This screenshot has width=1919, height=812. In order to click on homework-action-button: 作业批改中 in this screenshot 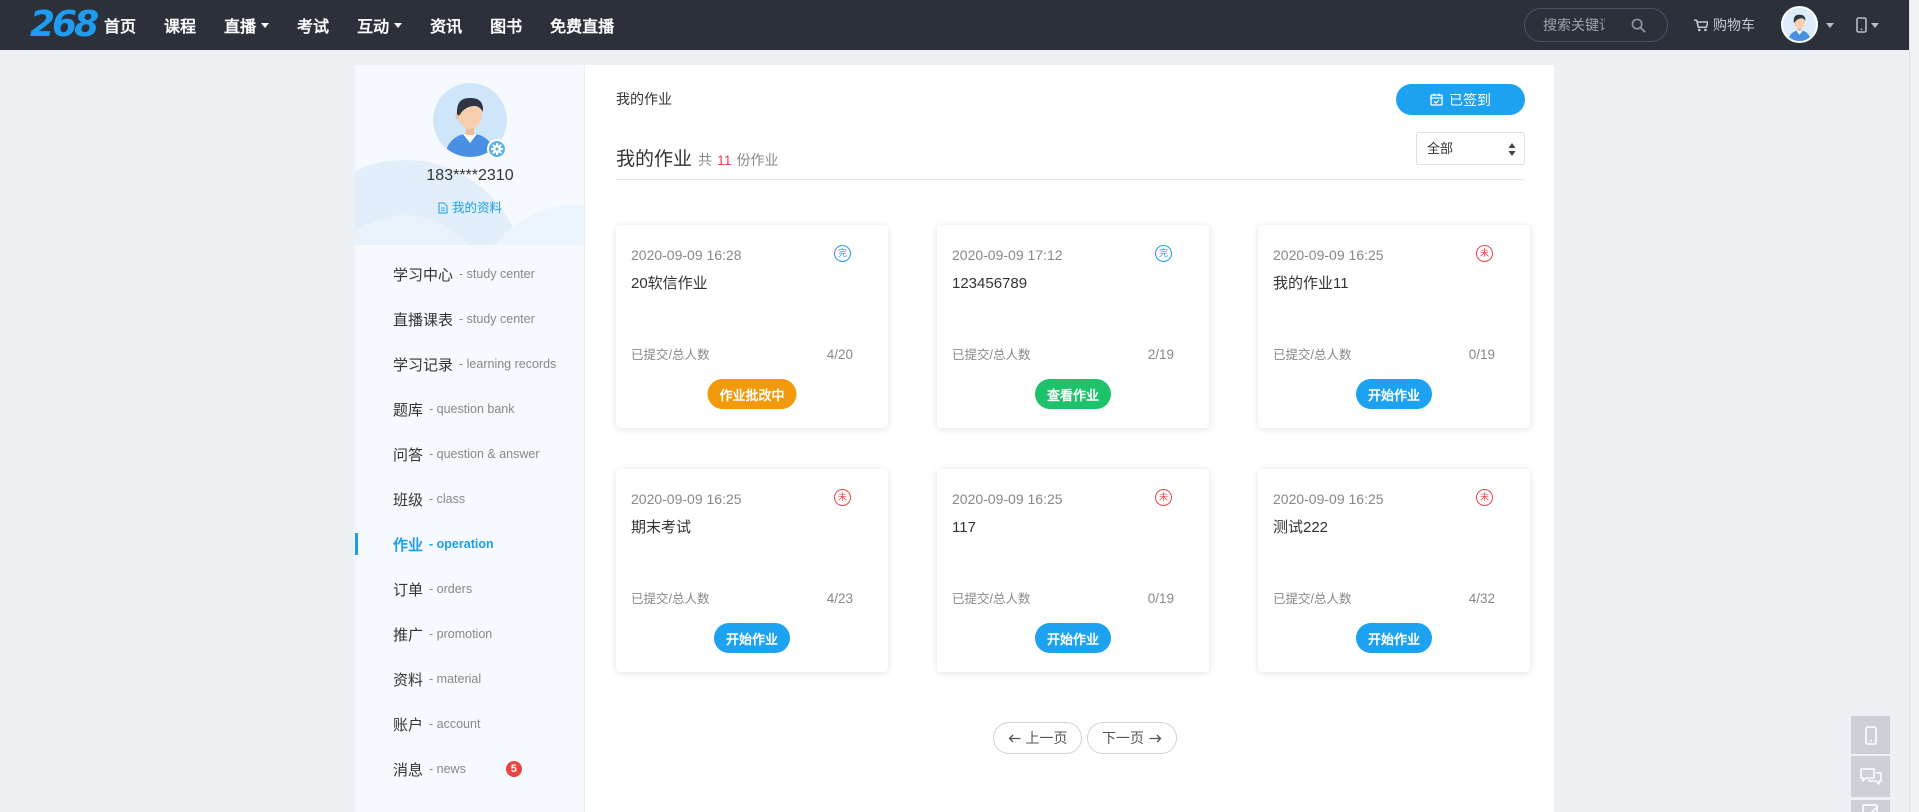, I will do `click(752, 394)`.